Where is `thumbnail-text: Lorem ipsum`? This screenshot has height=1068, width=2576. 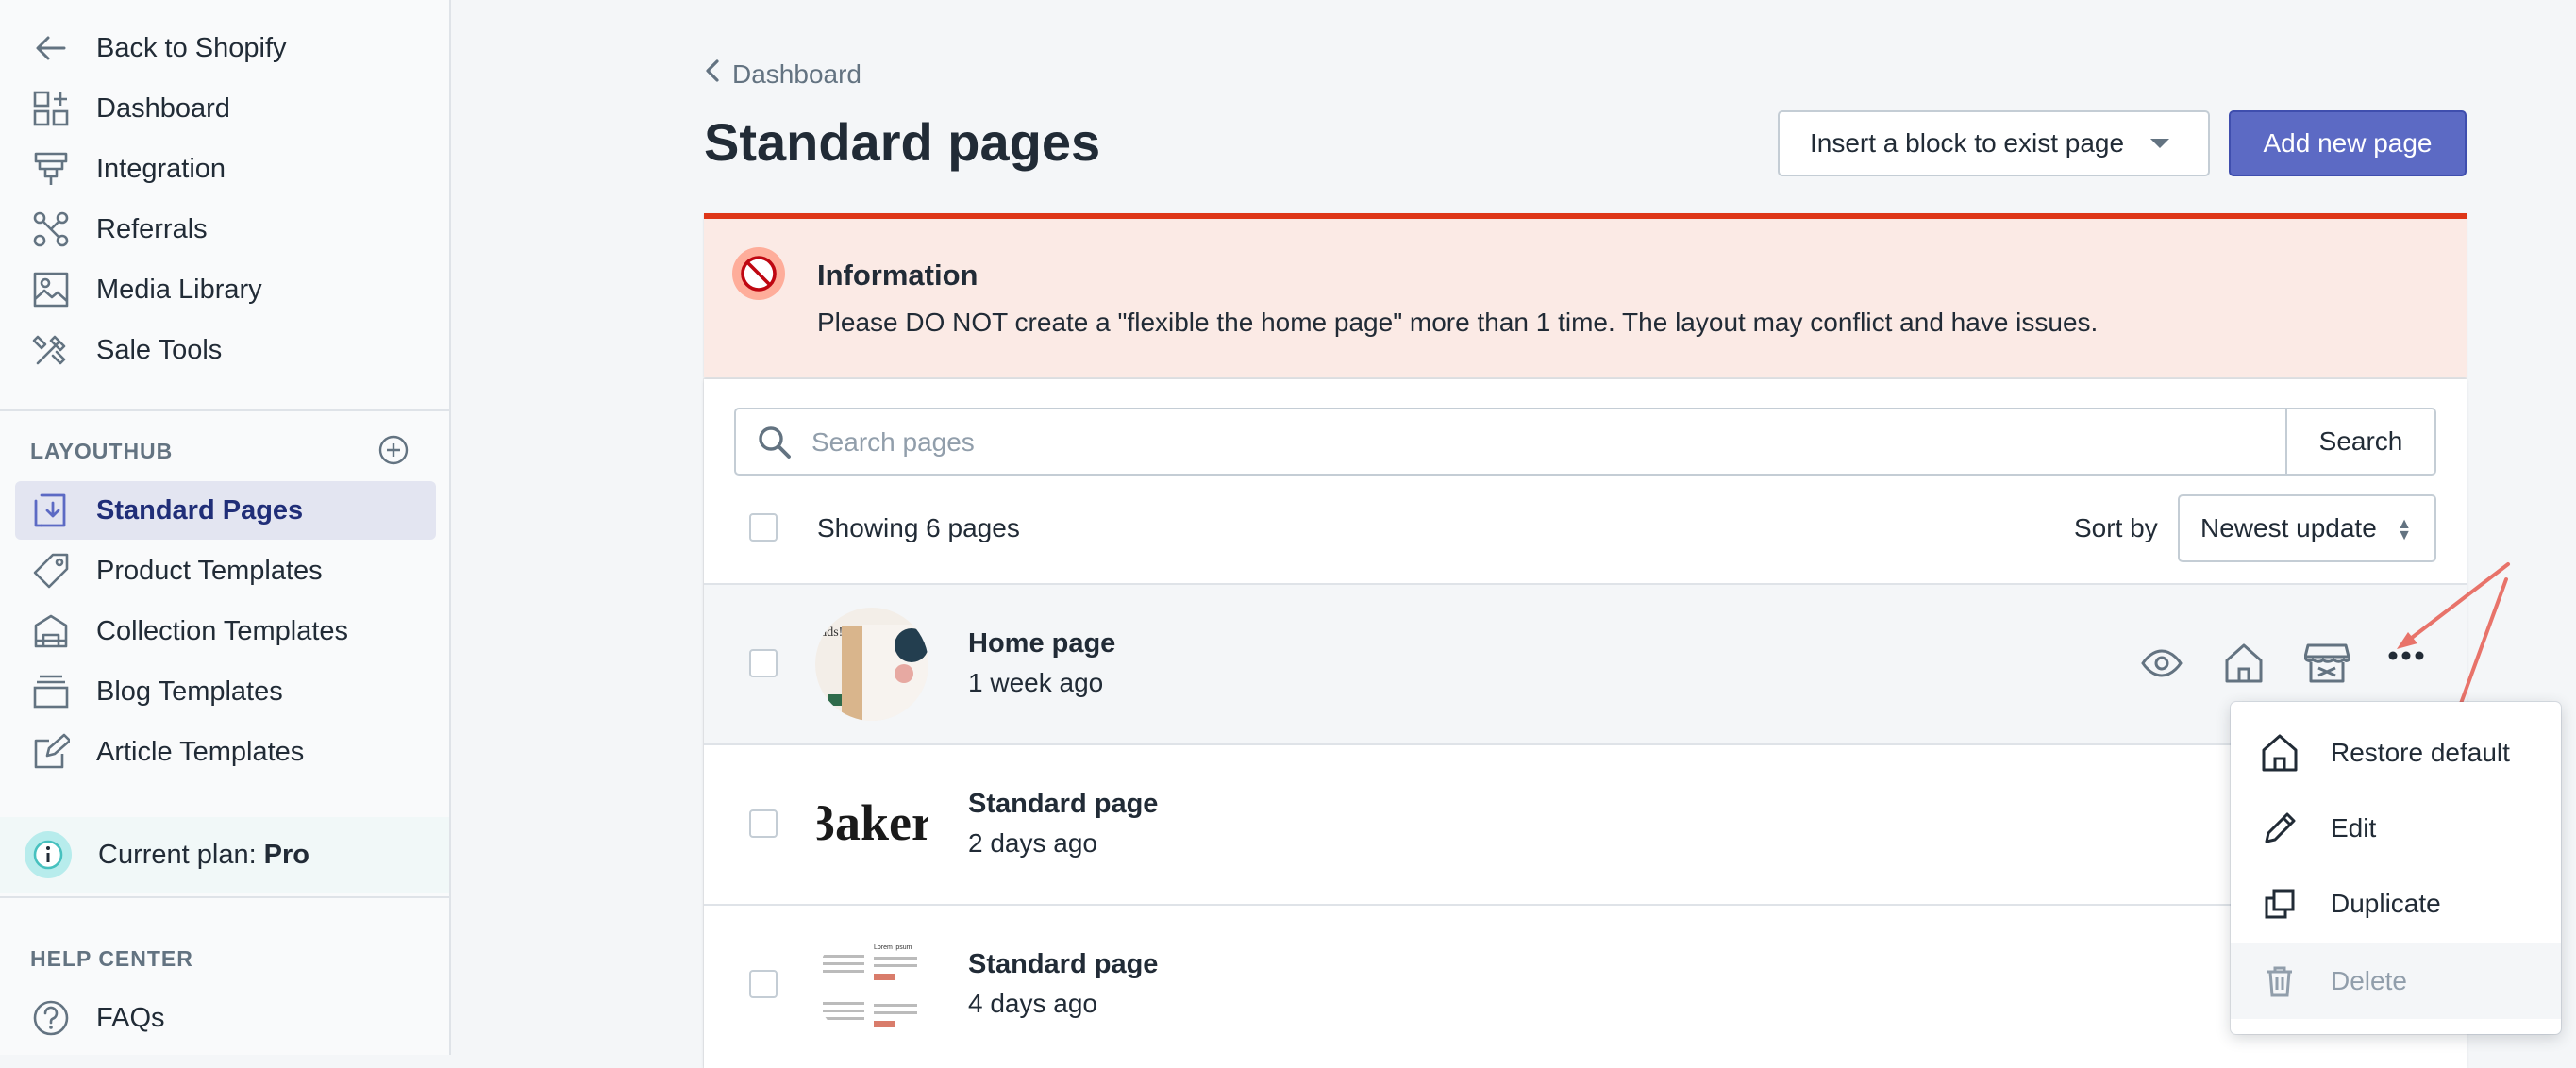 thumbnail-text: Lorem ipsum is located at coordinates (893, 947).